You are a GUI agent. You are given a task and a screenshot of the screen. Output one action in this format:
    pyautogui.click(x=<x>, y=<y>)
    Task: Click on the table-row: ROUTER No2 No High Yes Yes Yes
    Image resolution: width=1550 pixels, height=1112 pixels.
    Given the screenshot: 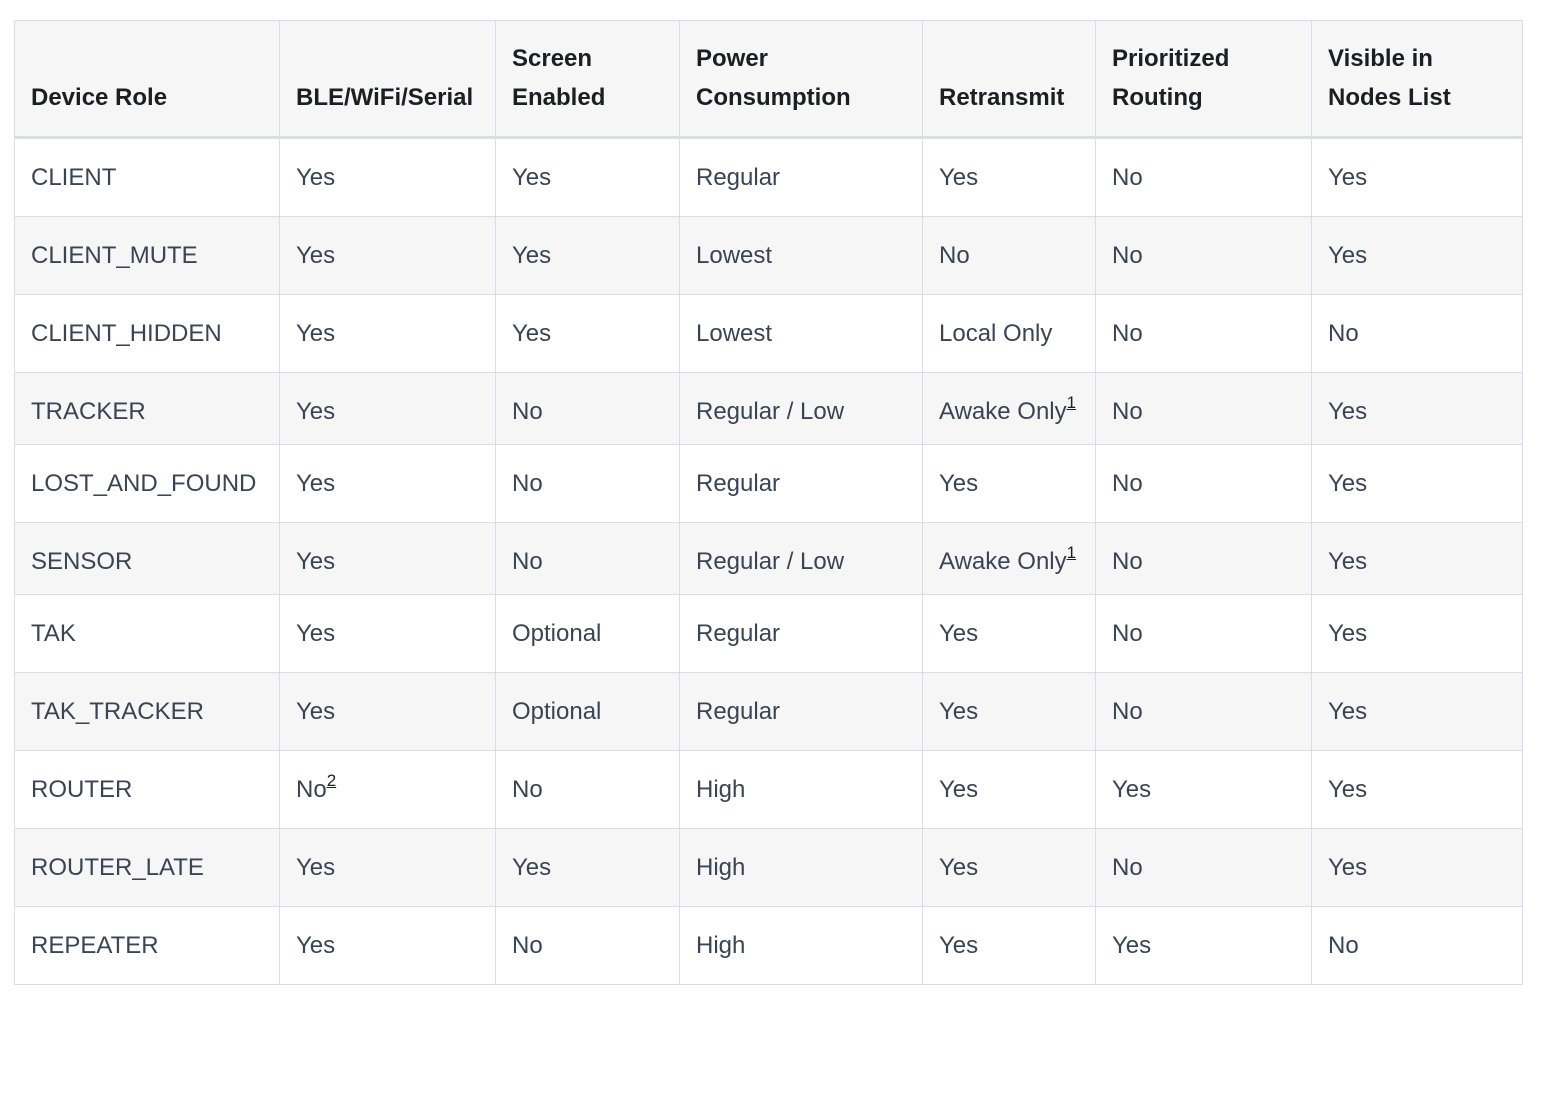 What is the action you would take?
    pyautogui.click(x=768, y=789)
    